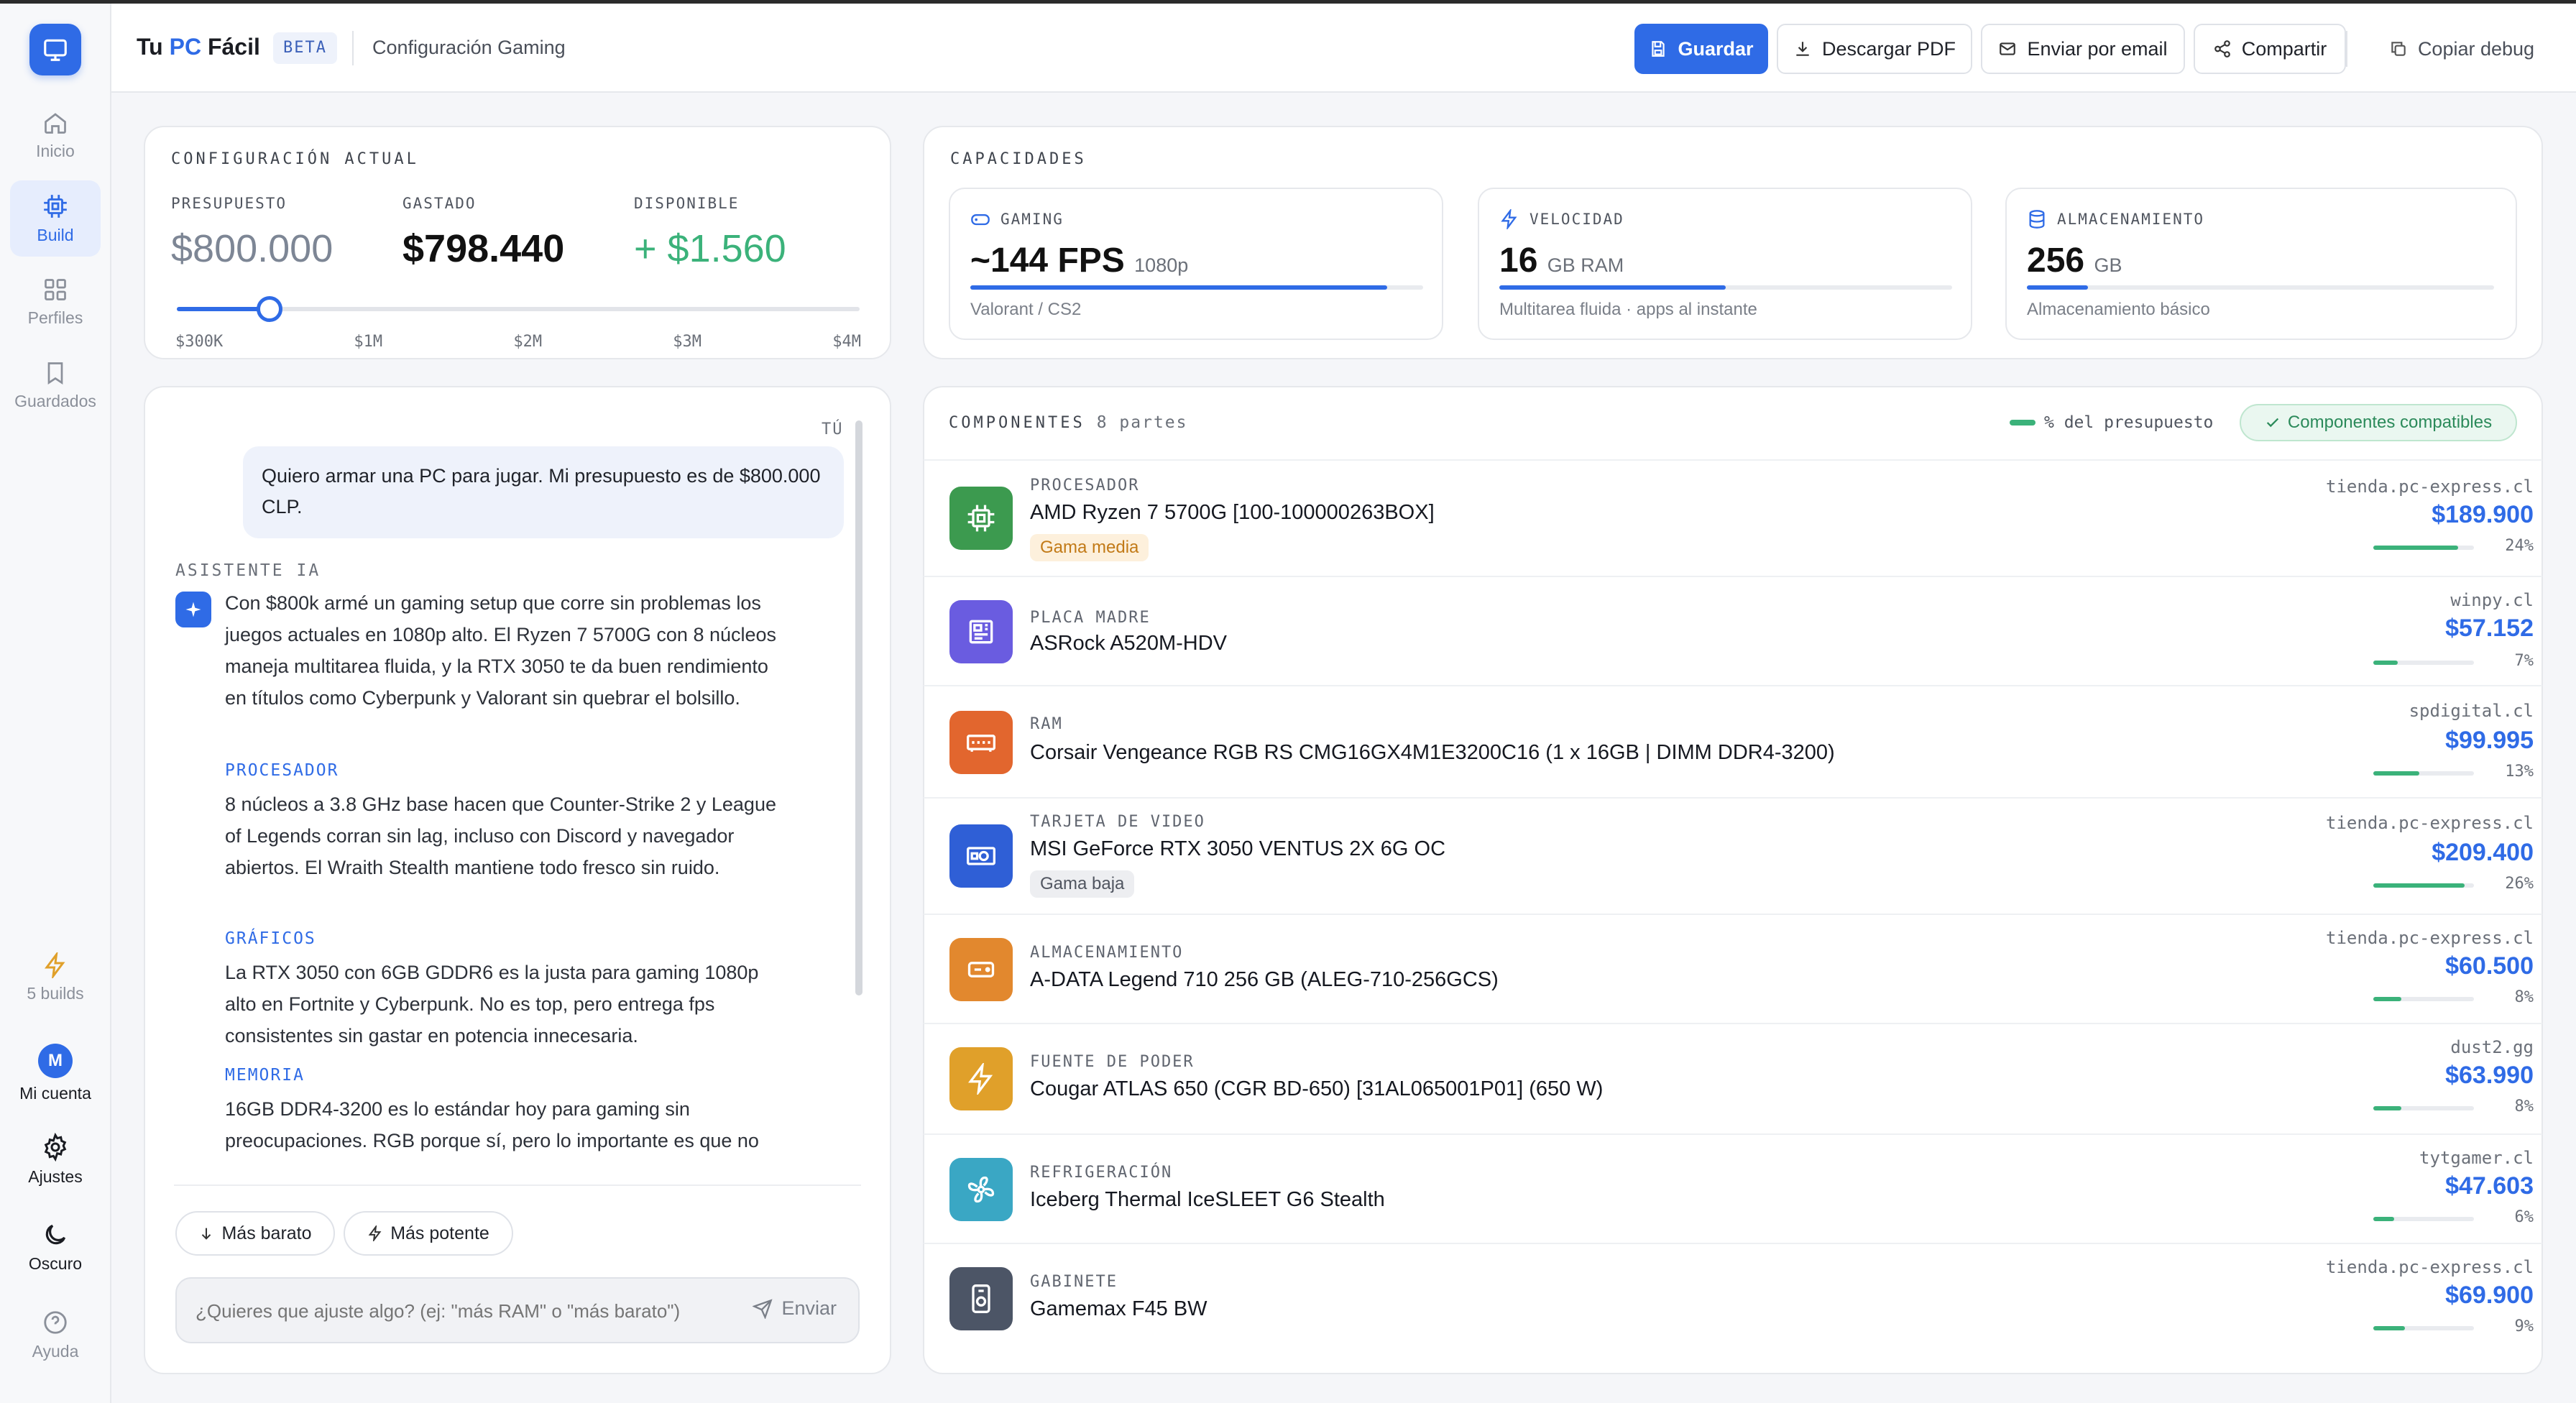 The width and height of the screenshot is (2576, 1403). I want to click on spent-label: GASTADO, so click(439, 203).